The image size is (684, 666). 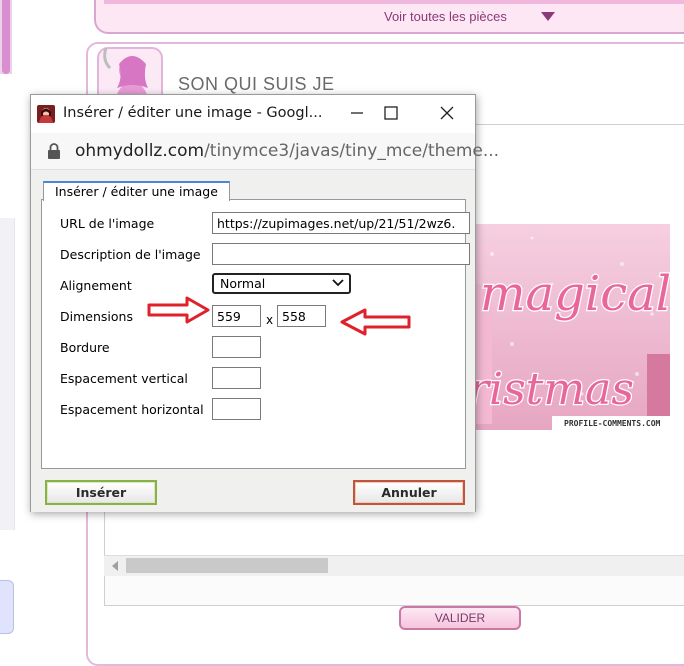 I want to click on alignment-select: Normal, so click(x=281, y=283).